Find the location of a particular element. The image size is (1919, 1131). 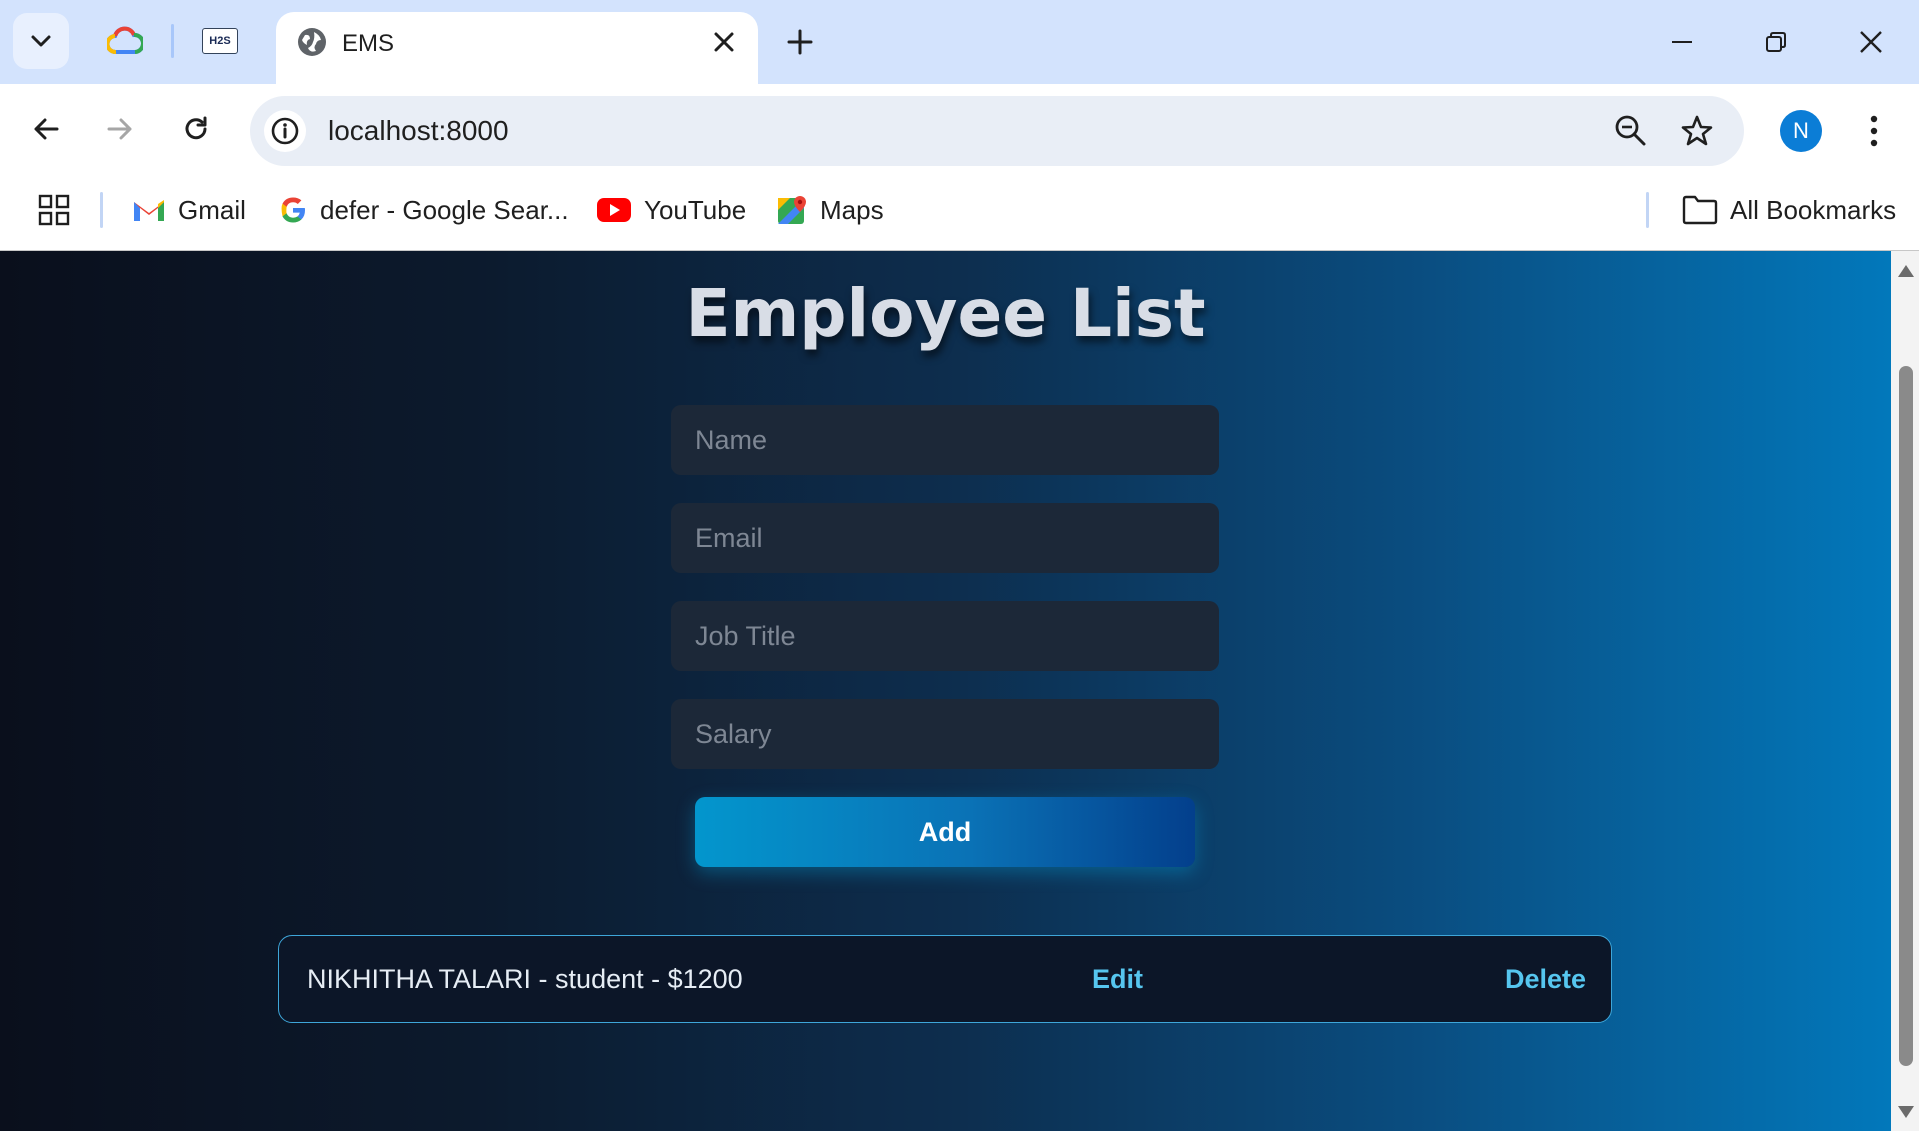

site-info-button is located at coordinates (285, 131).